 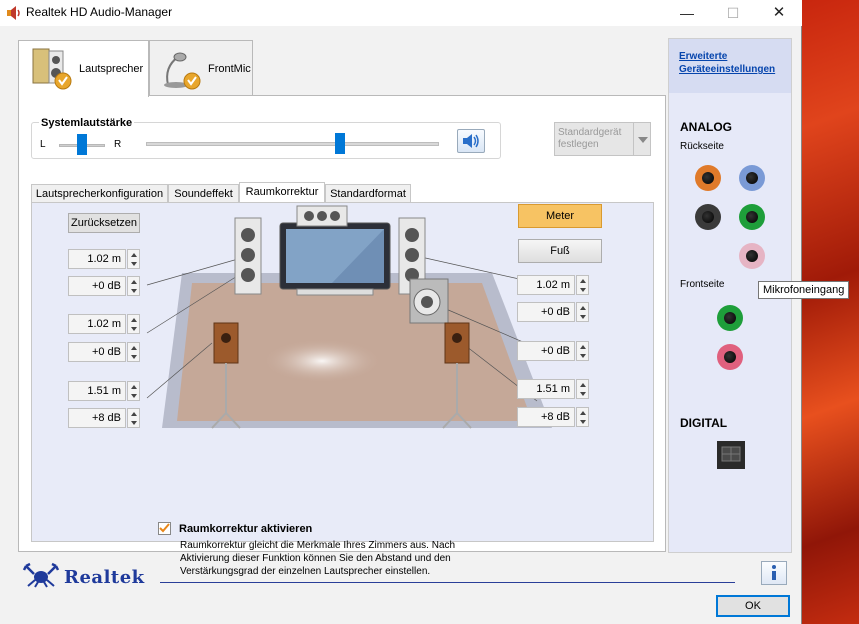 I want to click on balance-right-label: R, so click(x=118, y=144).